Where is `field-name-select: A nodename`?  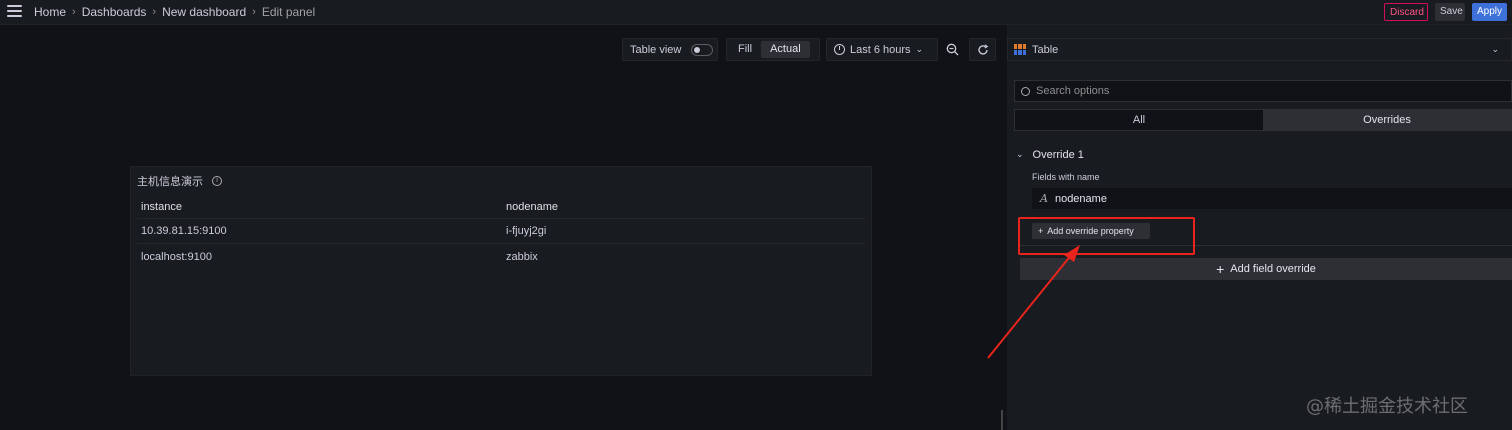
field-name-select: A nodename is located at coordinates (1272, 198).